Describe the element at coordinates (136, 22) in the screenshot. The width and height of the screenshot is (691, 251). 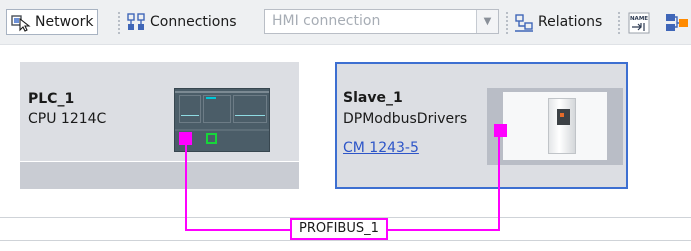
I see `connections-icon` at that location.